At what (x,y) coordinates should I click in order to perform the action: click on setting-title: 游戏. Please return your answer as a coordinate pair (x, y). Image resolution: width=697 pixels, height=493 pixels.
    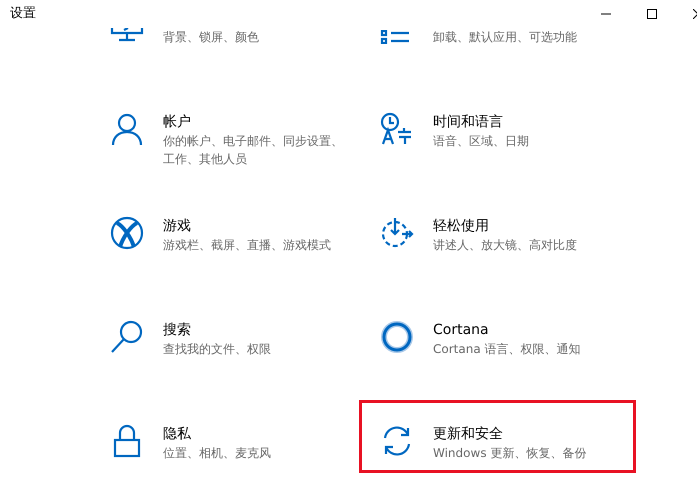
    Looking at the image, I should click on (247, 226).